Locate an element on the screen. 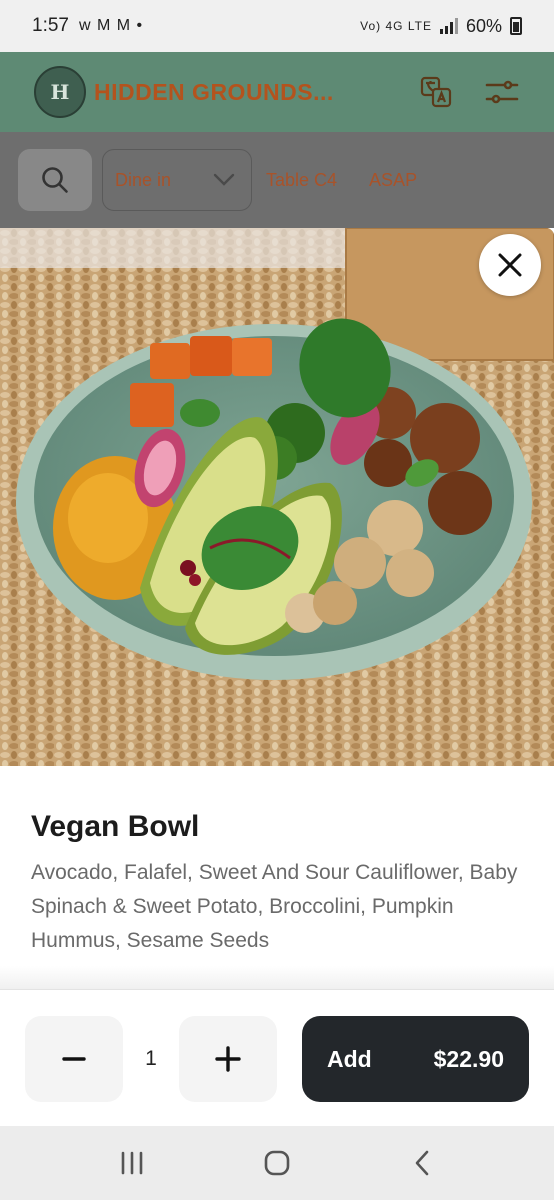 This screenshot has width=554, height=1200. order-options-bar: Dine in Table C4 ASAP is located at coordinates (277, 180).